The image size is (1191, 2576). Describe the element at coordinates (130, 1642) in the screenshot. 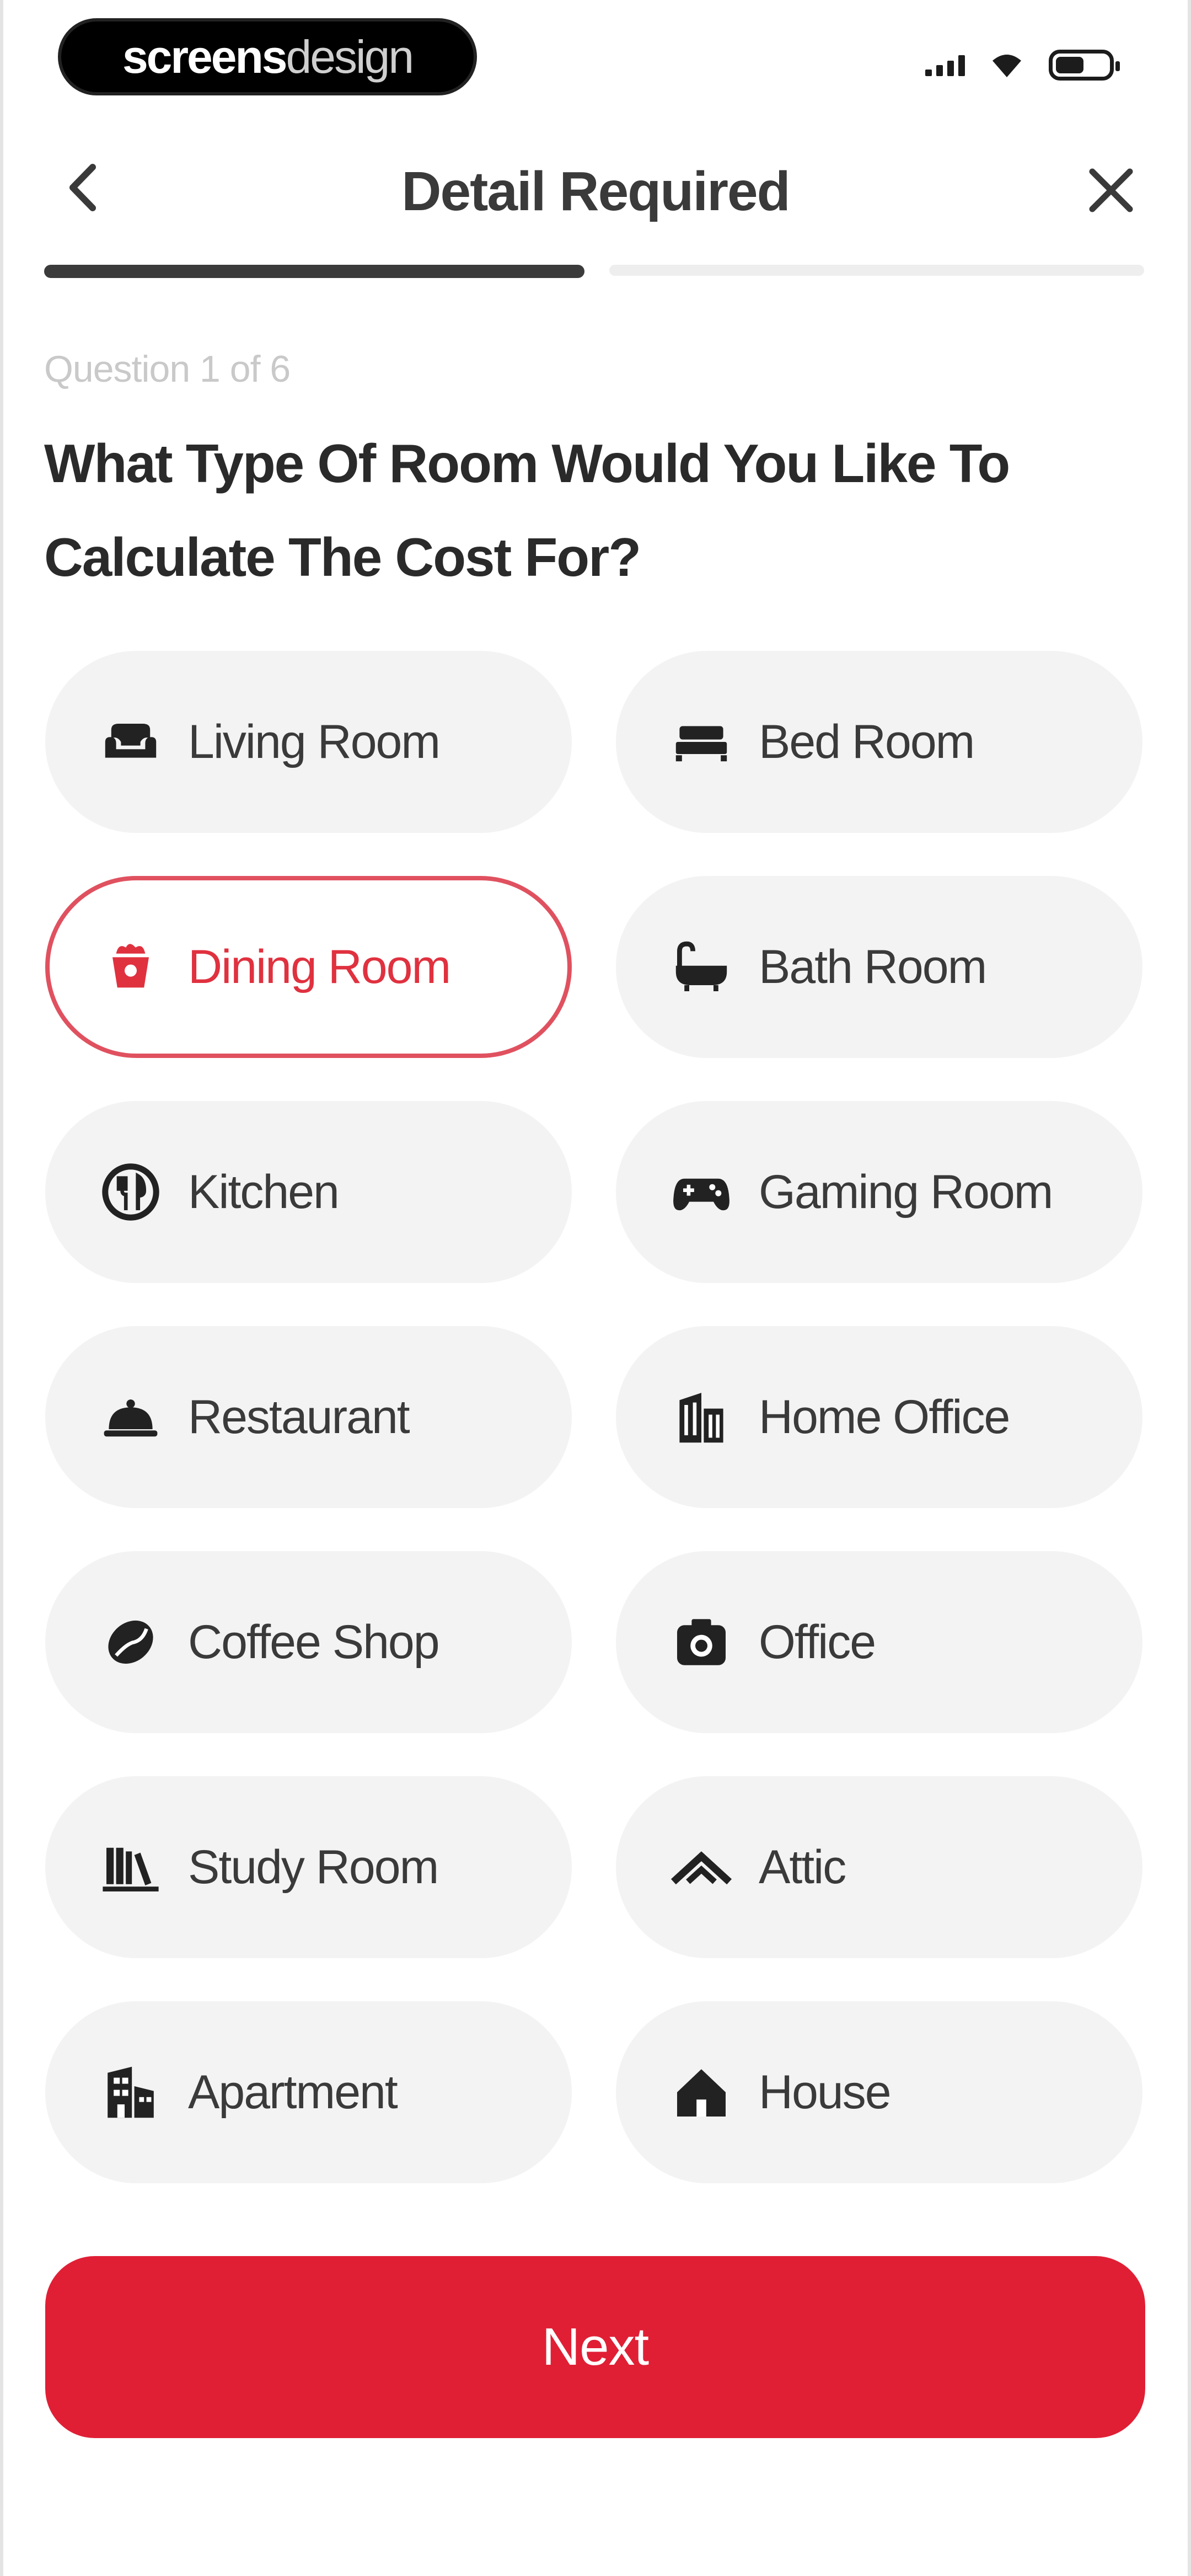

I see `coffee-bean-icon` at that location.